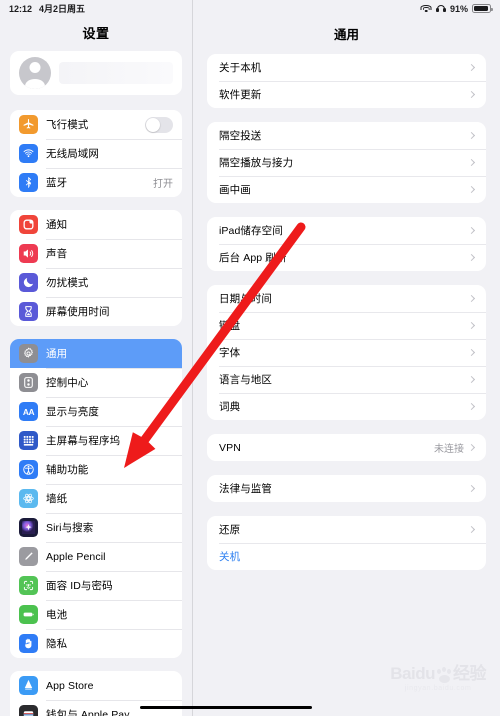  I want to click on baidu-watermark: Baidu 经验 jingyan.baidu.com, so click(438, 675).